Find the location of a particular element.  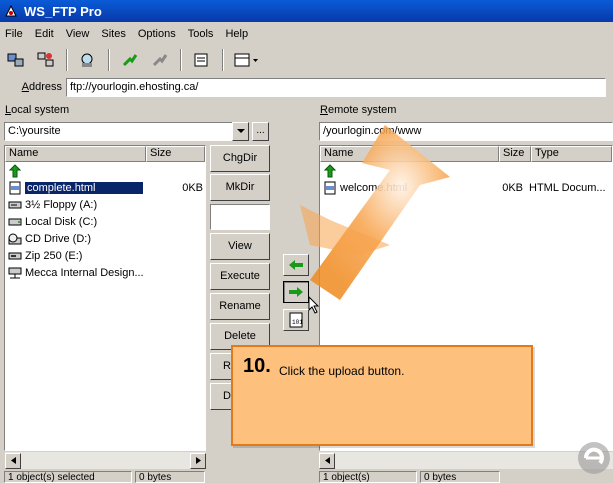

local-system-label: Local system is located at coordinates (37, 110).